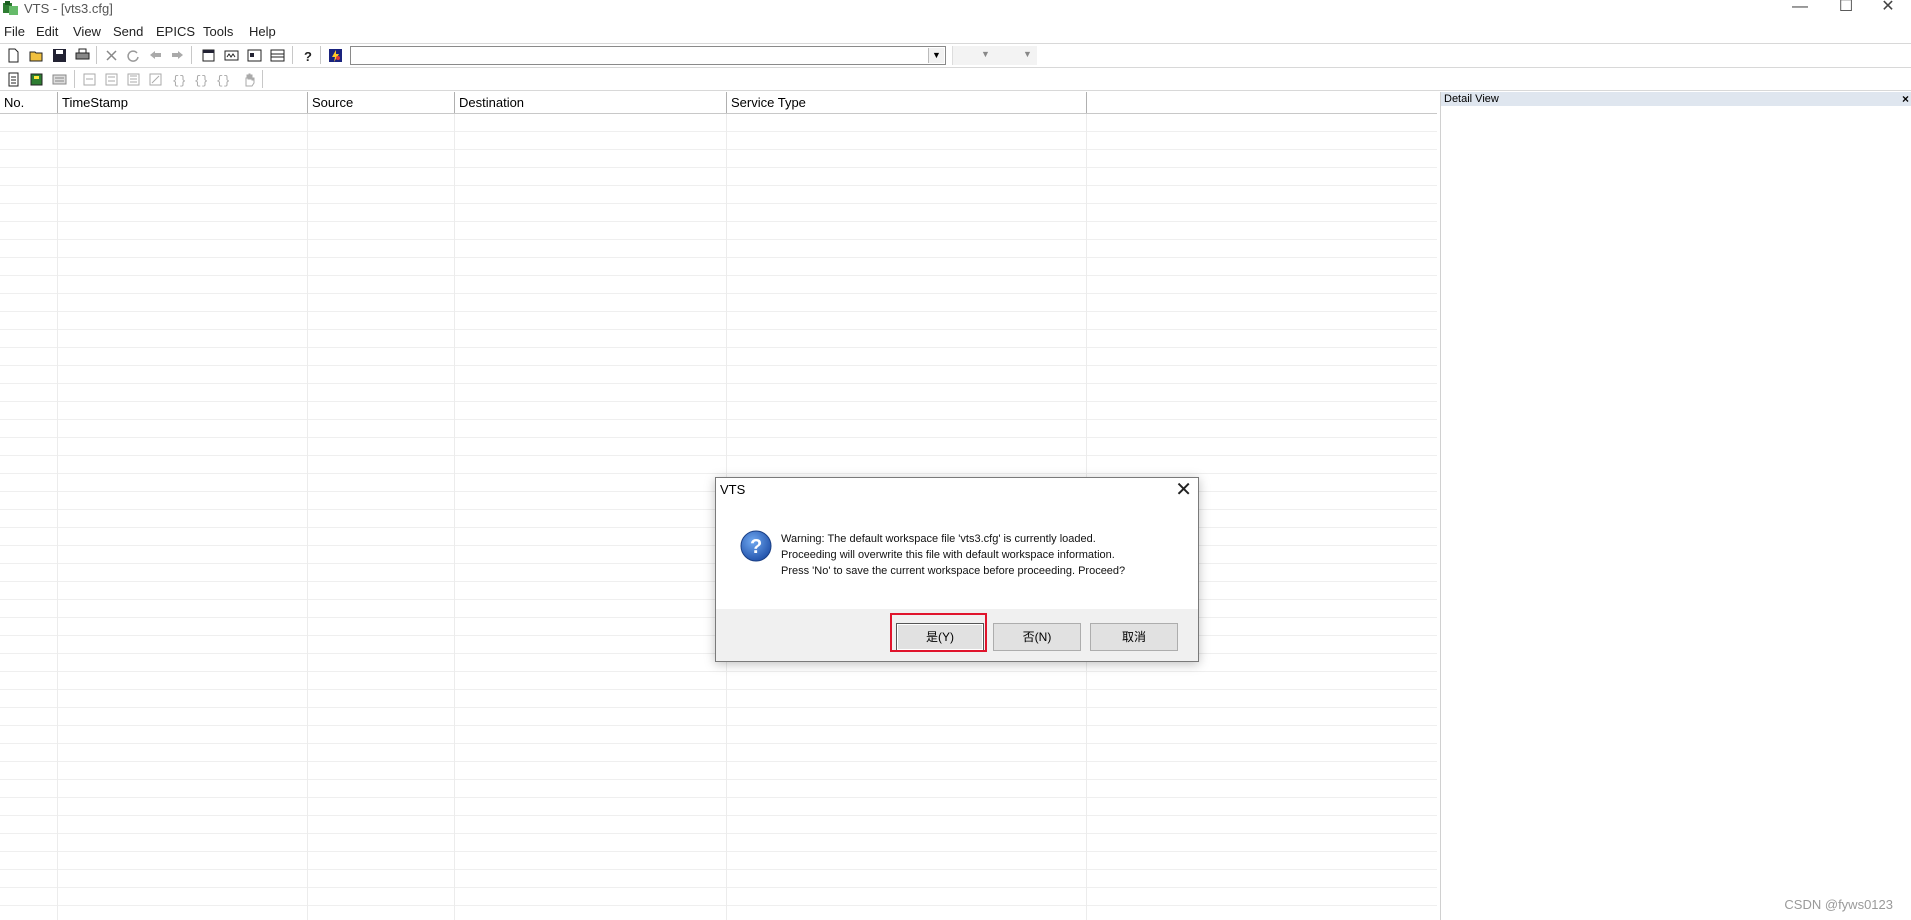  Describe the element at coordinates (733, 489) in the screenshot. I see `dialog-title: VTS` at that location.